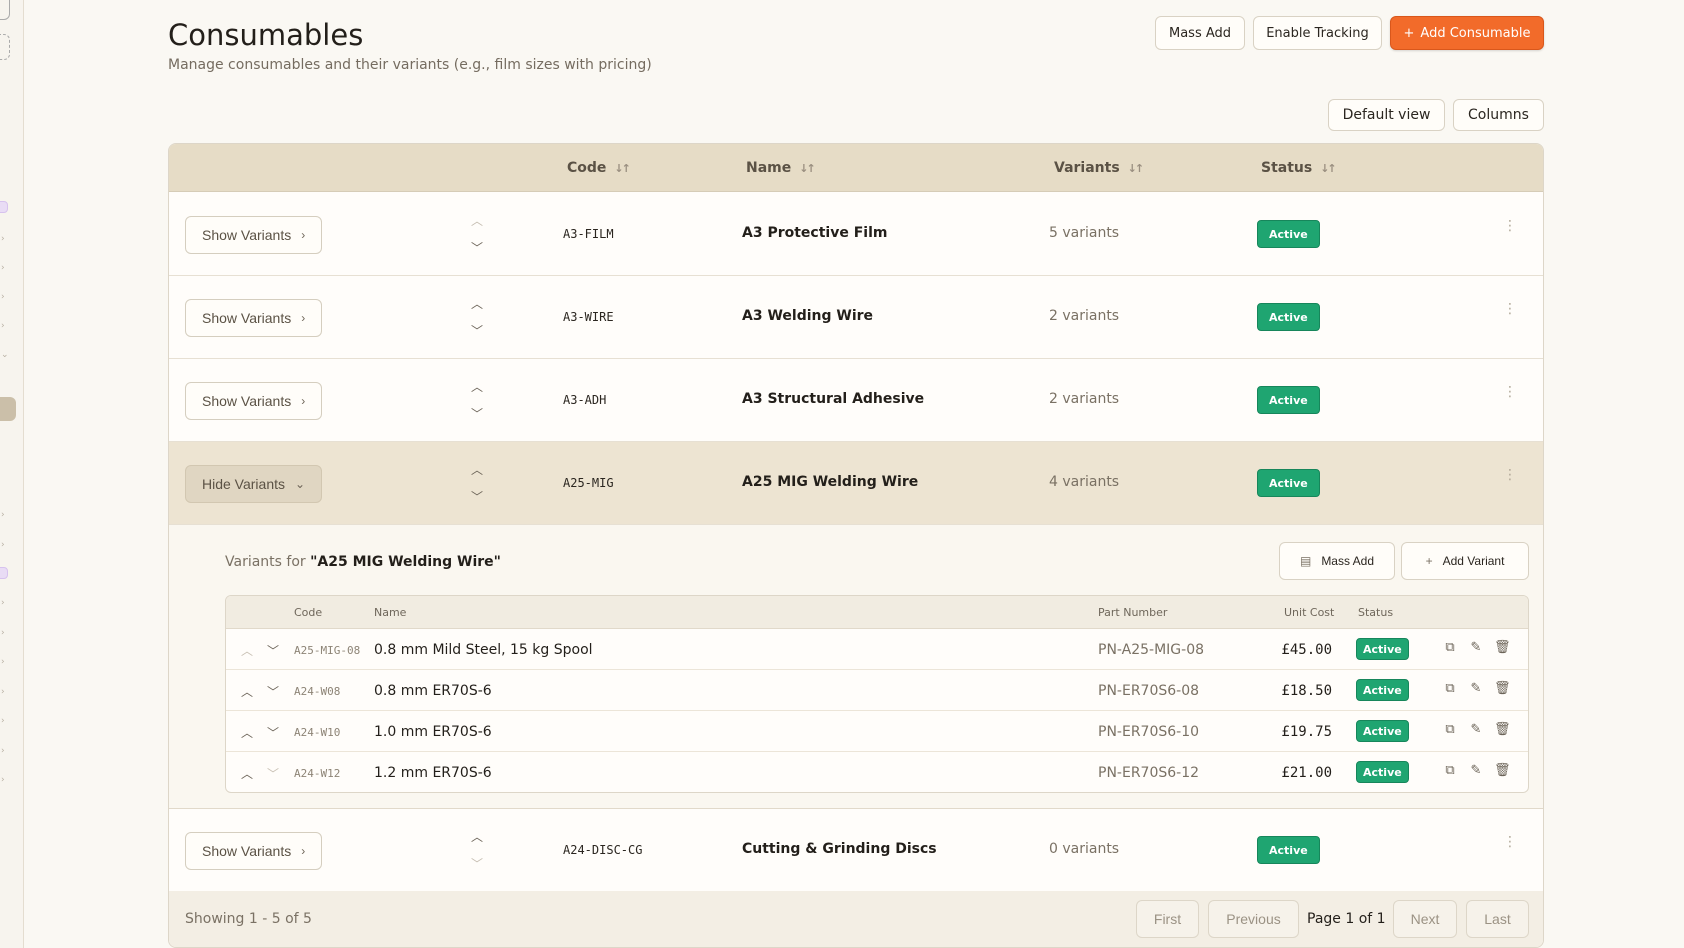 This screenshot has height=948, width=1684. I want to click on next-page-button: Next, so click(1425, 919).